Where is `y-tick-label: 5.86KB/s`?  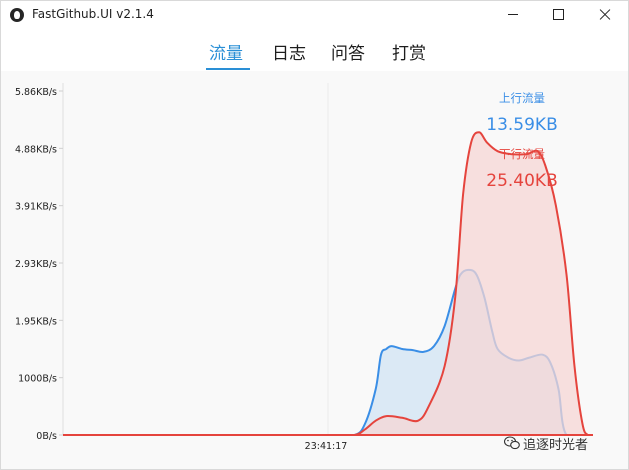
y-tick-label: 5.86KB/s is located at coordinates (36, 92).